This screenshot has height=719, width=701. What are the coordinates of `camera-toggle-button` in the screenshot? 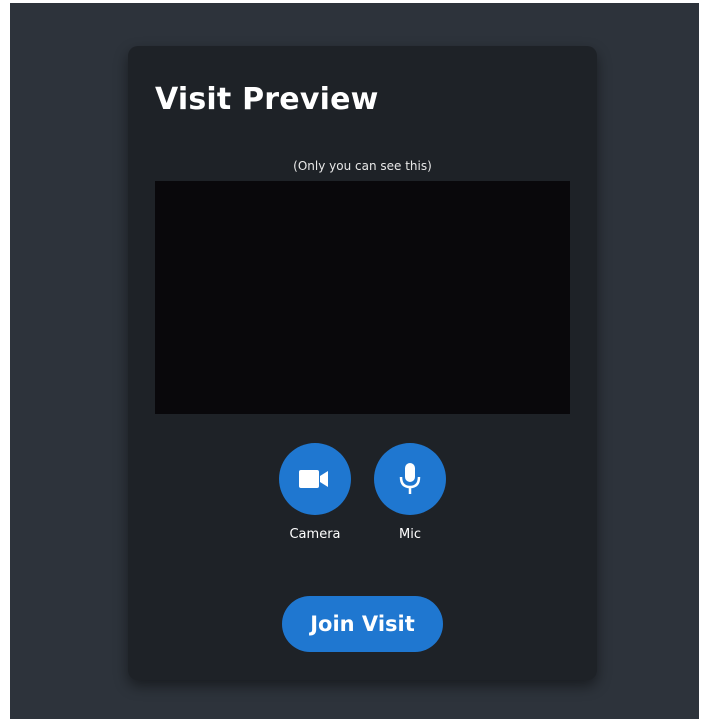 It's located at (315, 479).